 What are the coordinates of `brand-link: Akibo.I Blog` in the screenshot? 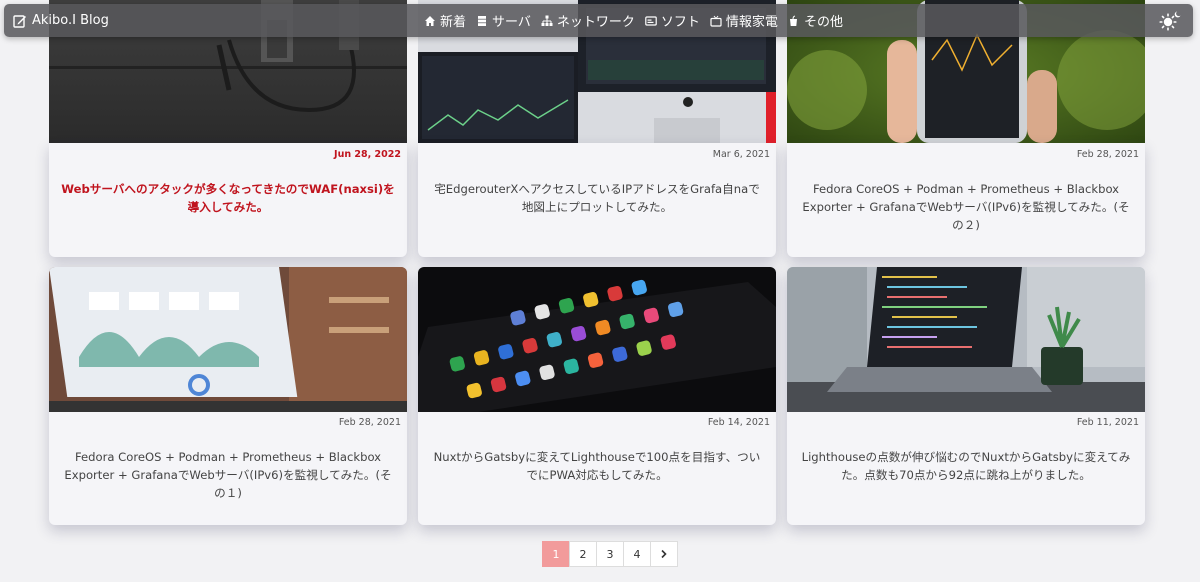 It's located at (61, 20).